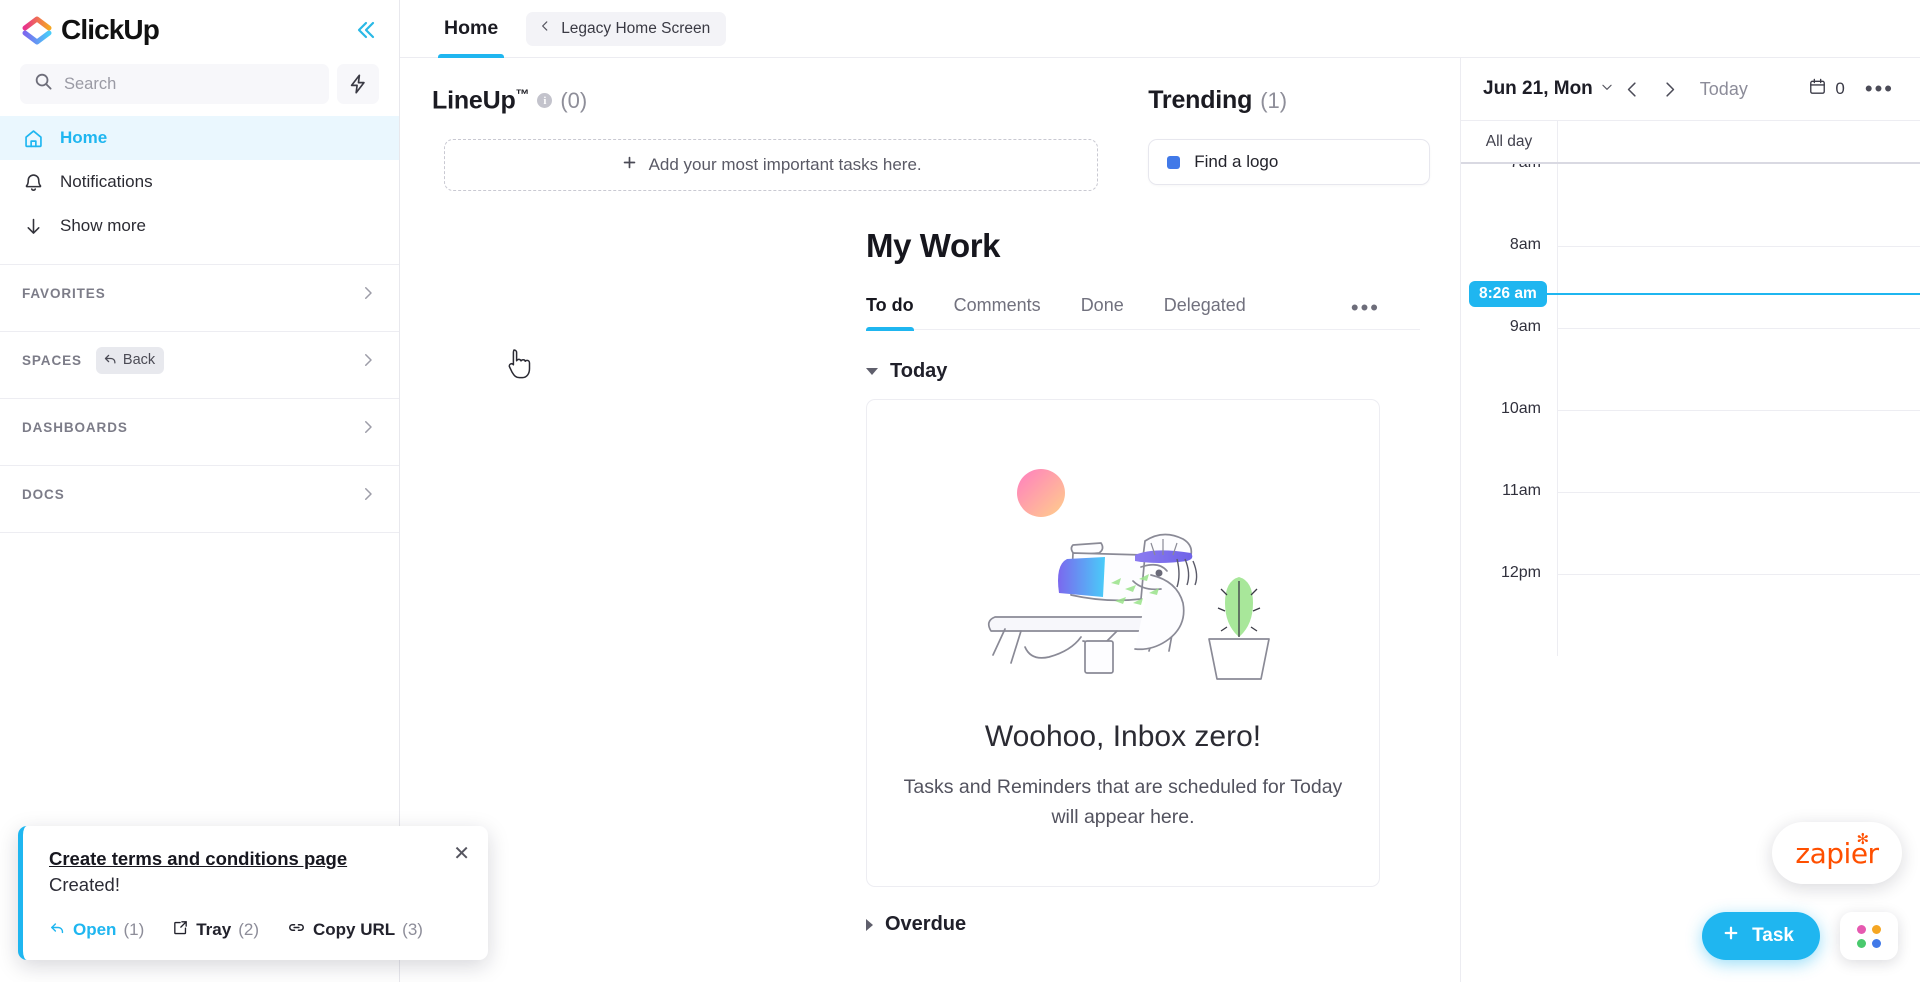 The width and height of the screenshot is (1920, 982). What do you see at coordinates (257, 859) in the screenshot?
I see `toast-title: Create terms and conditions page` at bounding box center [257, 859].